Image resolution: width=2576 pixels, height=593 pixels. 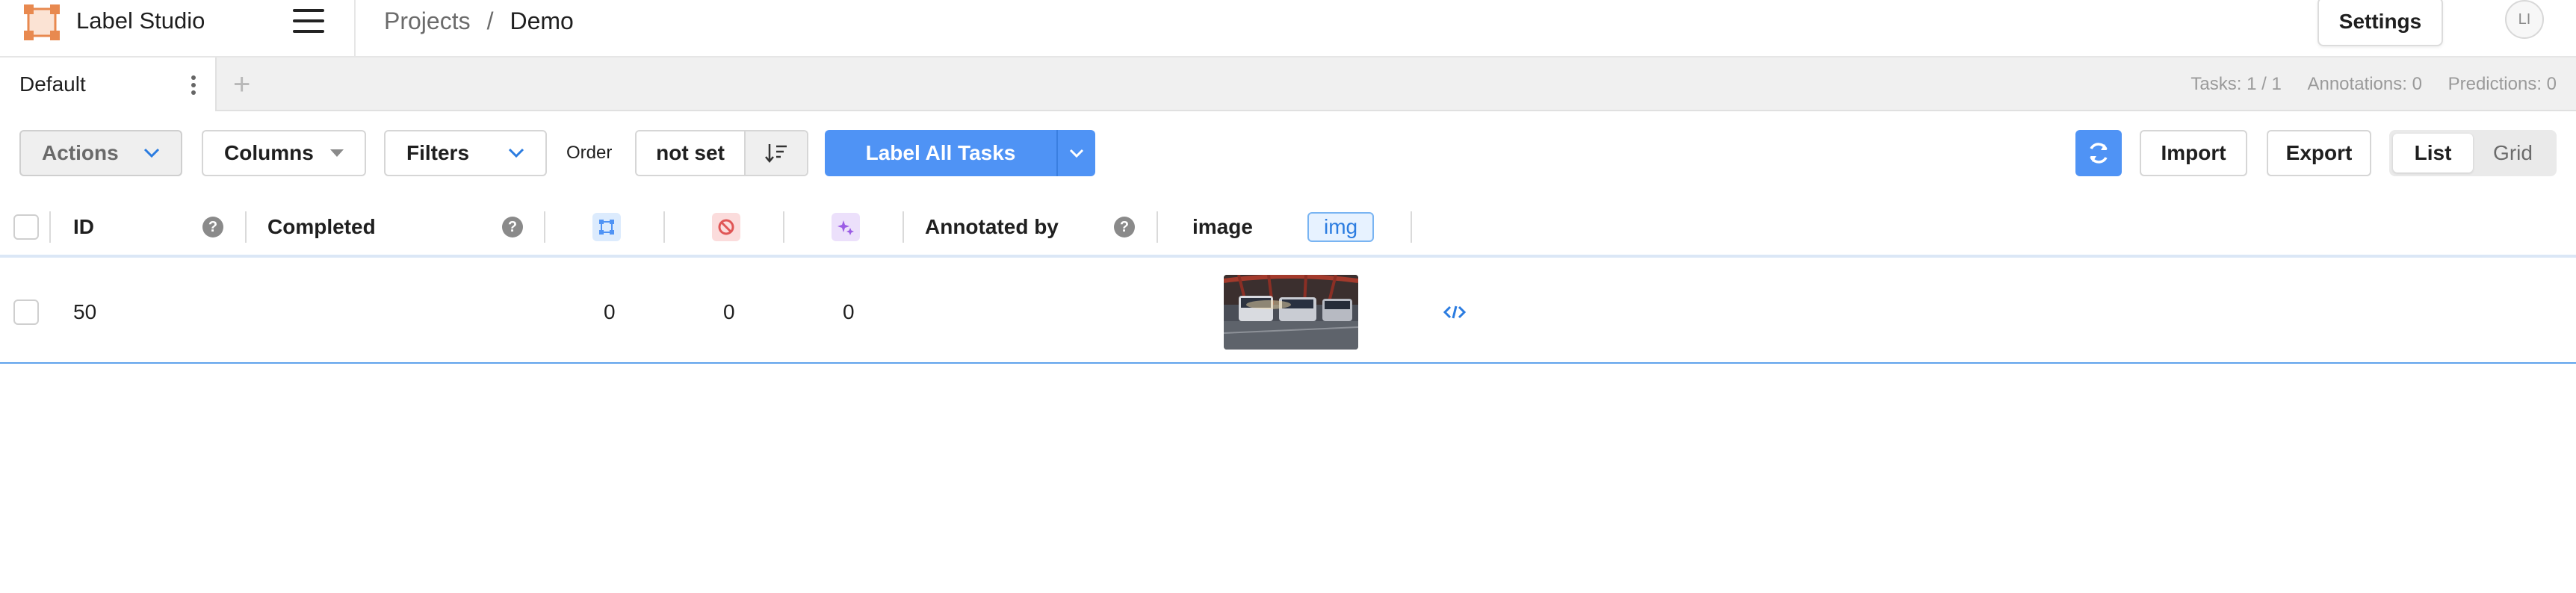 I want to click on select-all-checkbox, so click(x=26, y=227).